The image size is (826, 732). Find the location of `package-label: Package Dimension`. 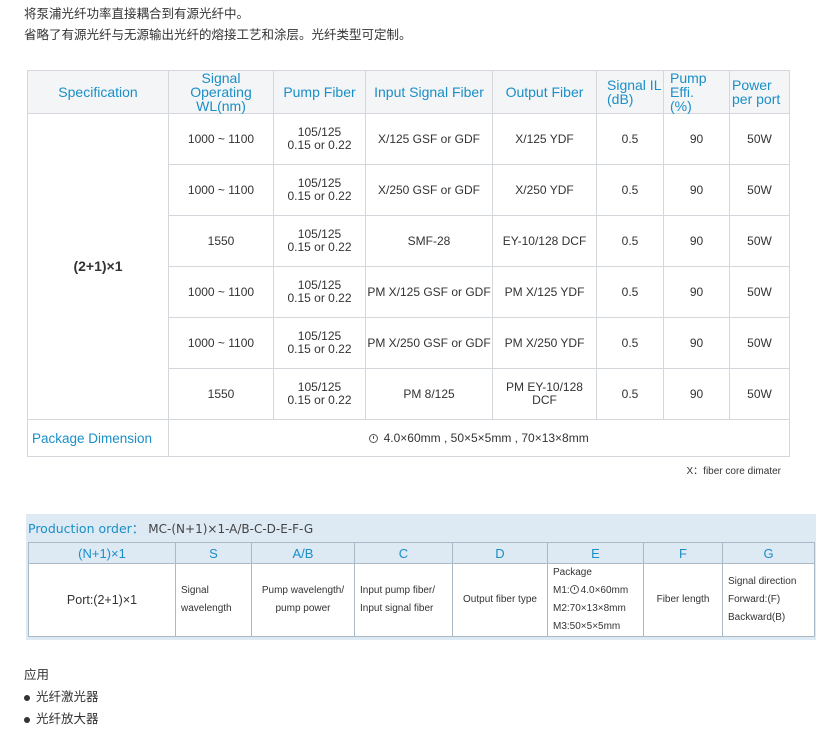

package-label: Package Dimension is located at coordinates (98, 438).